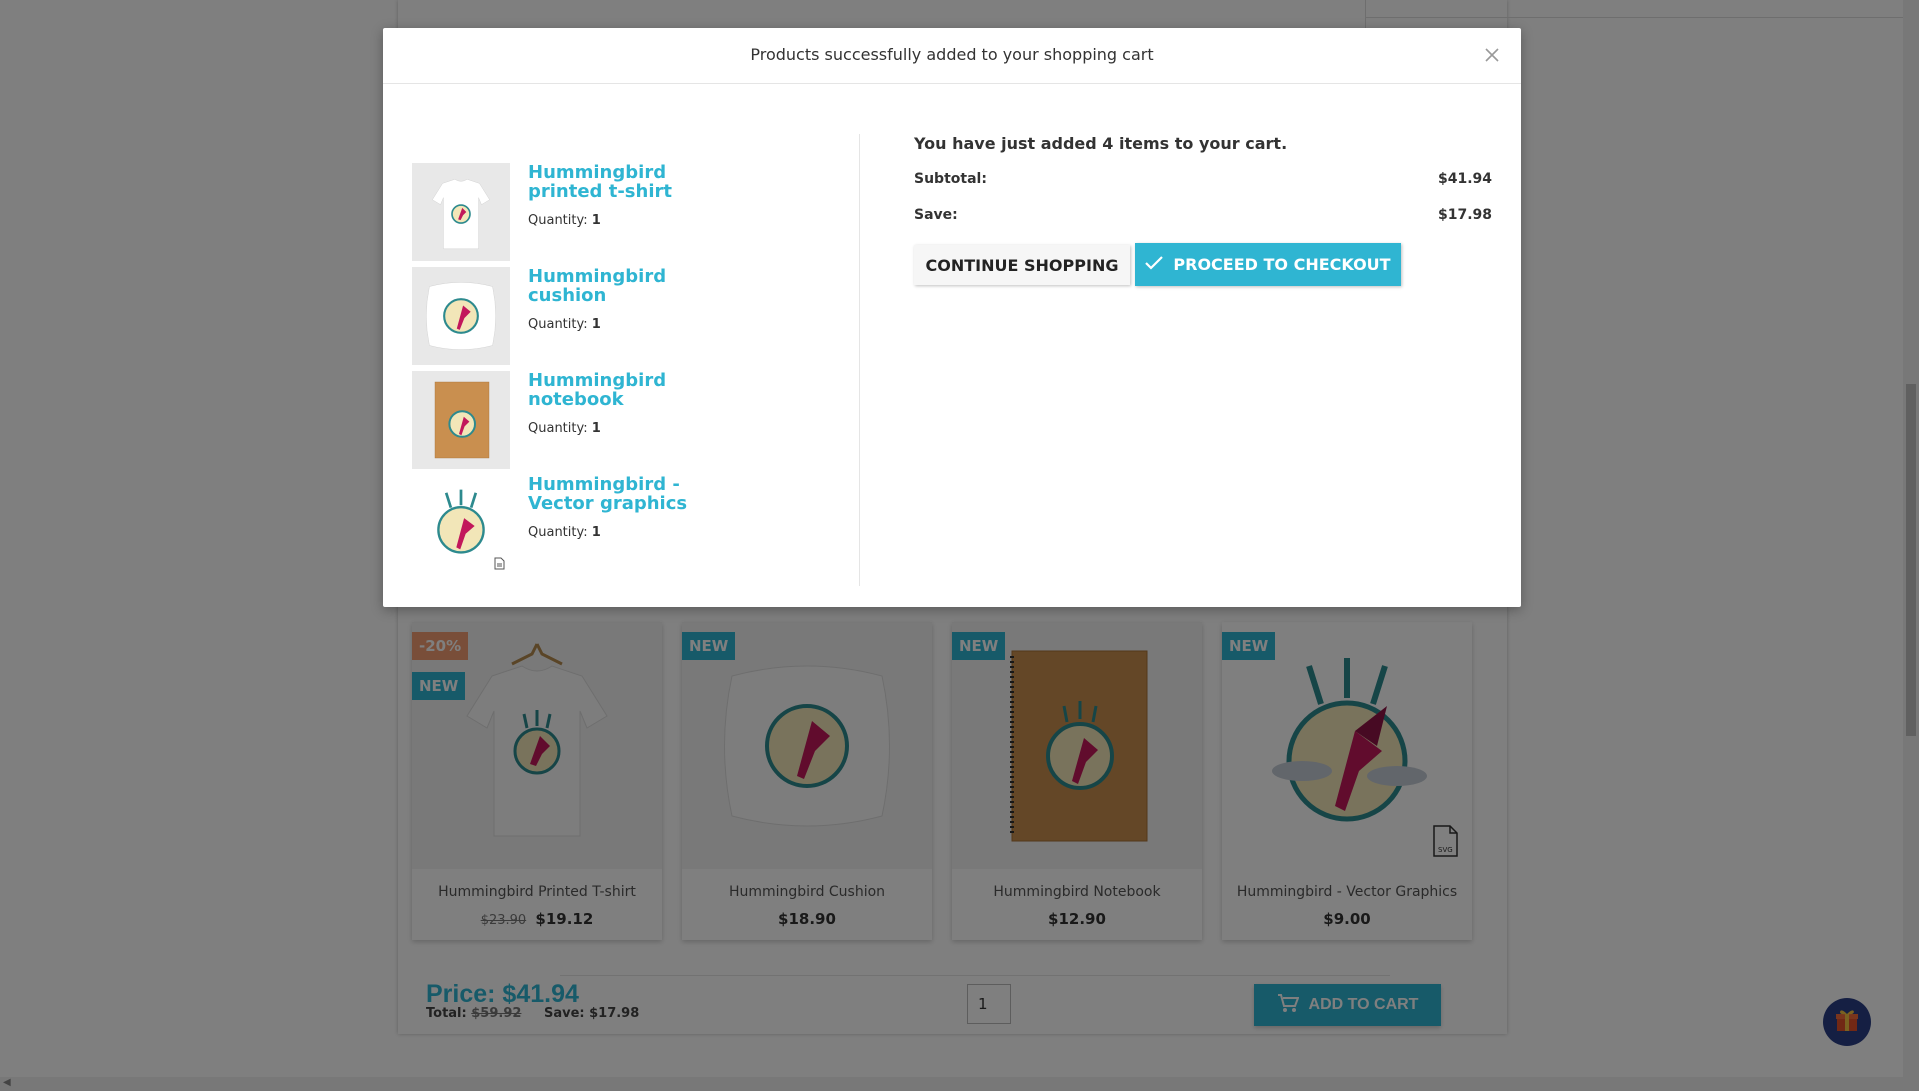  I want to click on close-icon, so click(1492, 56).